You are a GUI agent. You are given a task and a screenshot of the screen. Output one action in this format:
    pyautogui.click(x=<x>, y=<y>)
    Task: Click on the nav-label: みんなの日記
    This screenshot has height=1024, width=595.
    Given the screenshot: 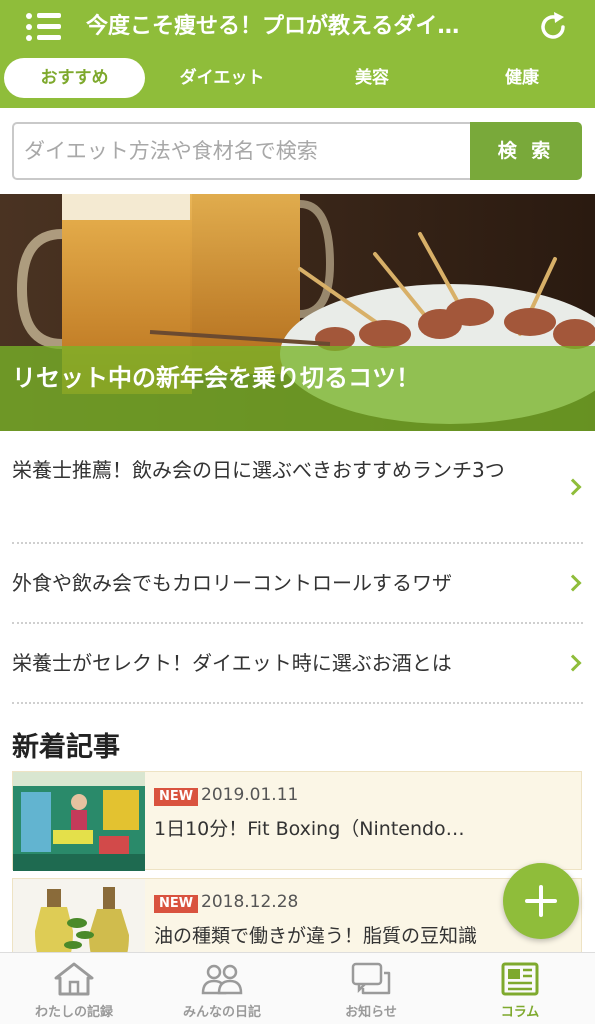 What is the action you would take?
    pyautogui.click(x=221, y=1012)
    